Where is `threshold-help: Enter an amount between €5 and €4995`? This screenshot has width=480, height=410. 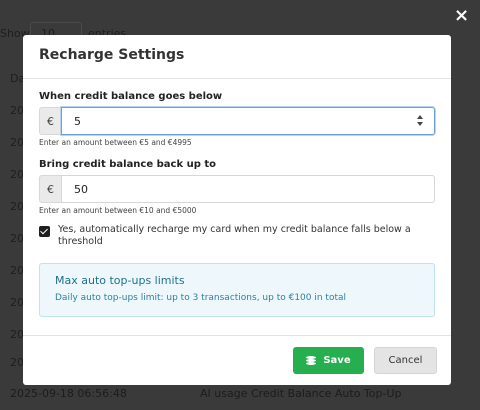
threshold-help: Enter an amount between €5 and €4995 is located at coordinates (115, 142).